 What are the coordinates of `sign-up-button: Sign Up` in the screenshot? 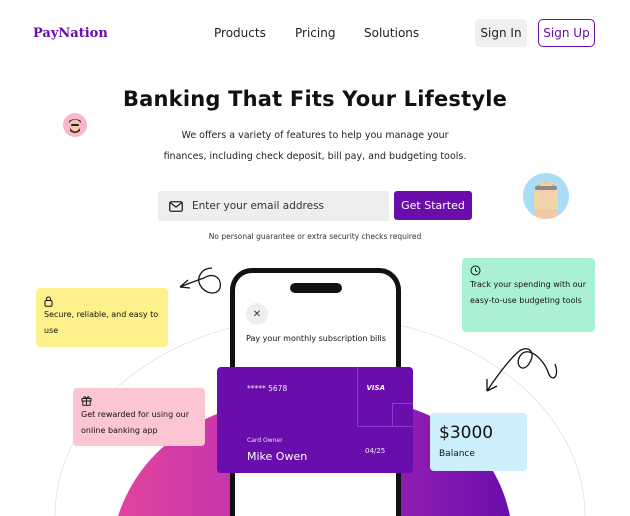 It's located at (566, 33).